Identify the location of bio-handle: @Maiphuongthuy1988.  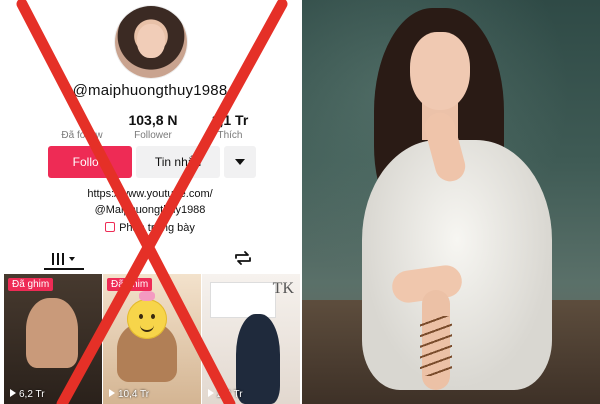
(150, 210).